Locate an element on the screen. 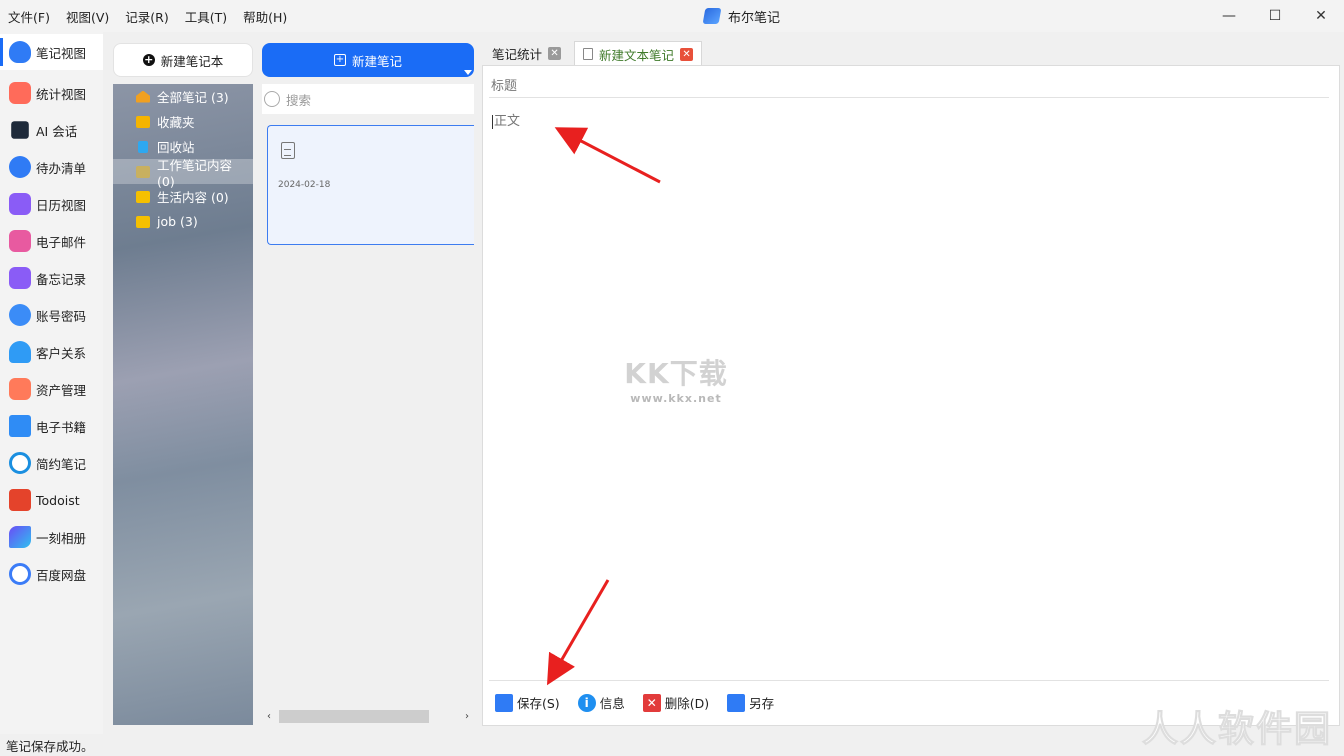 This screenshot has height=756, width=1344. tab-bar: 笔记统计 ✕ 新建文本笔记 ✕ is located at coordinates (913, 53).